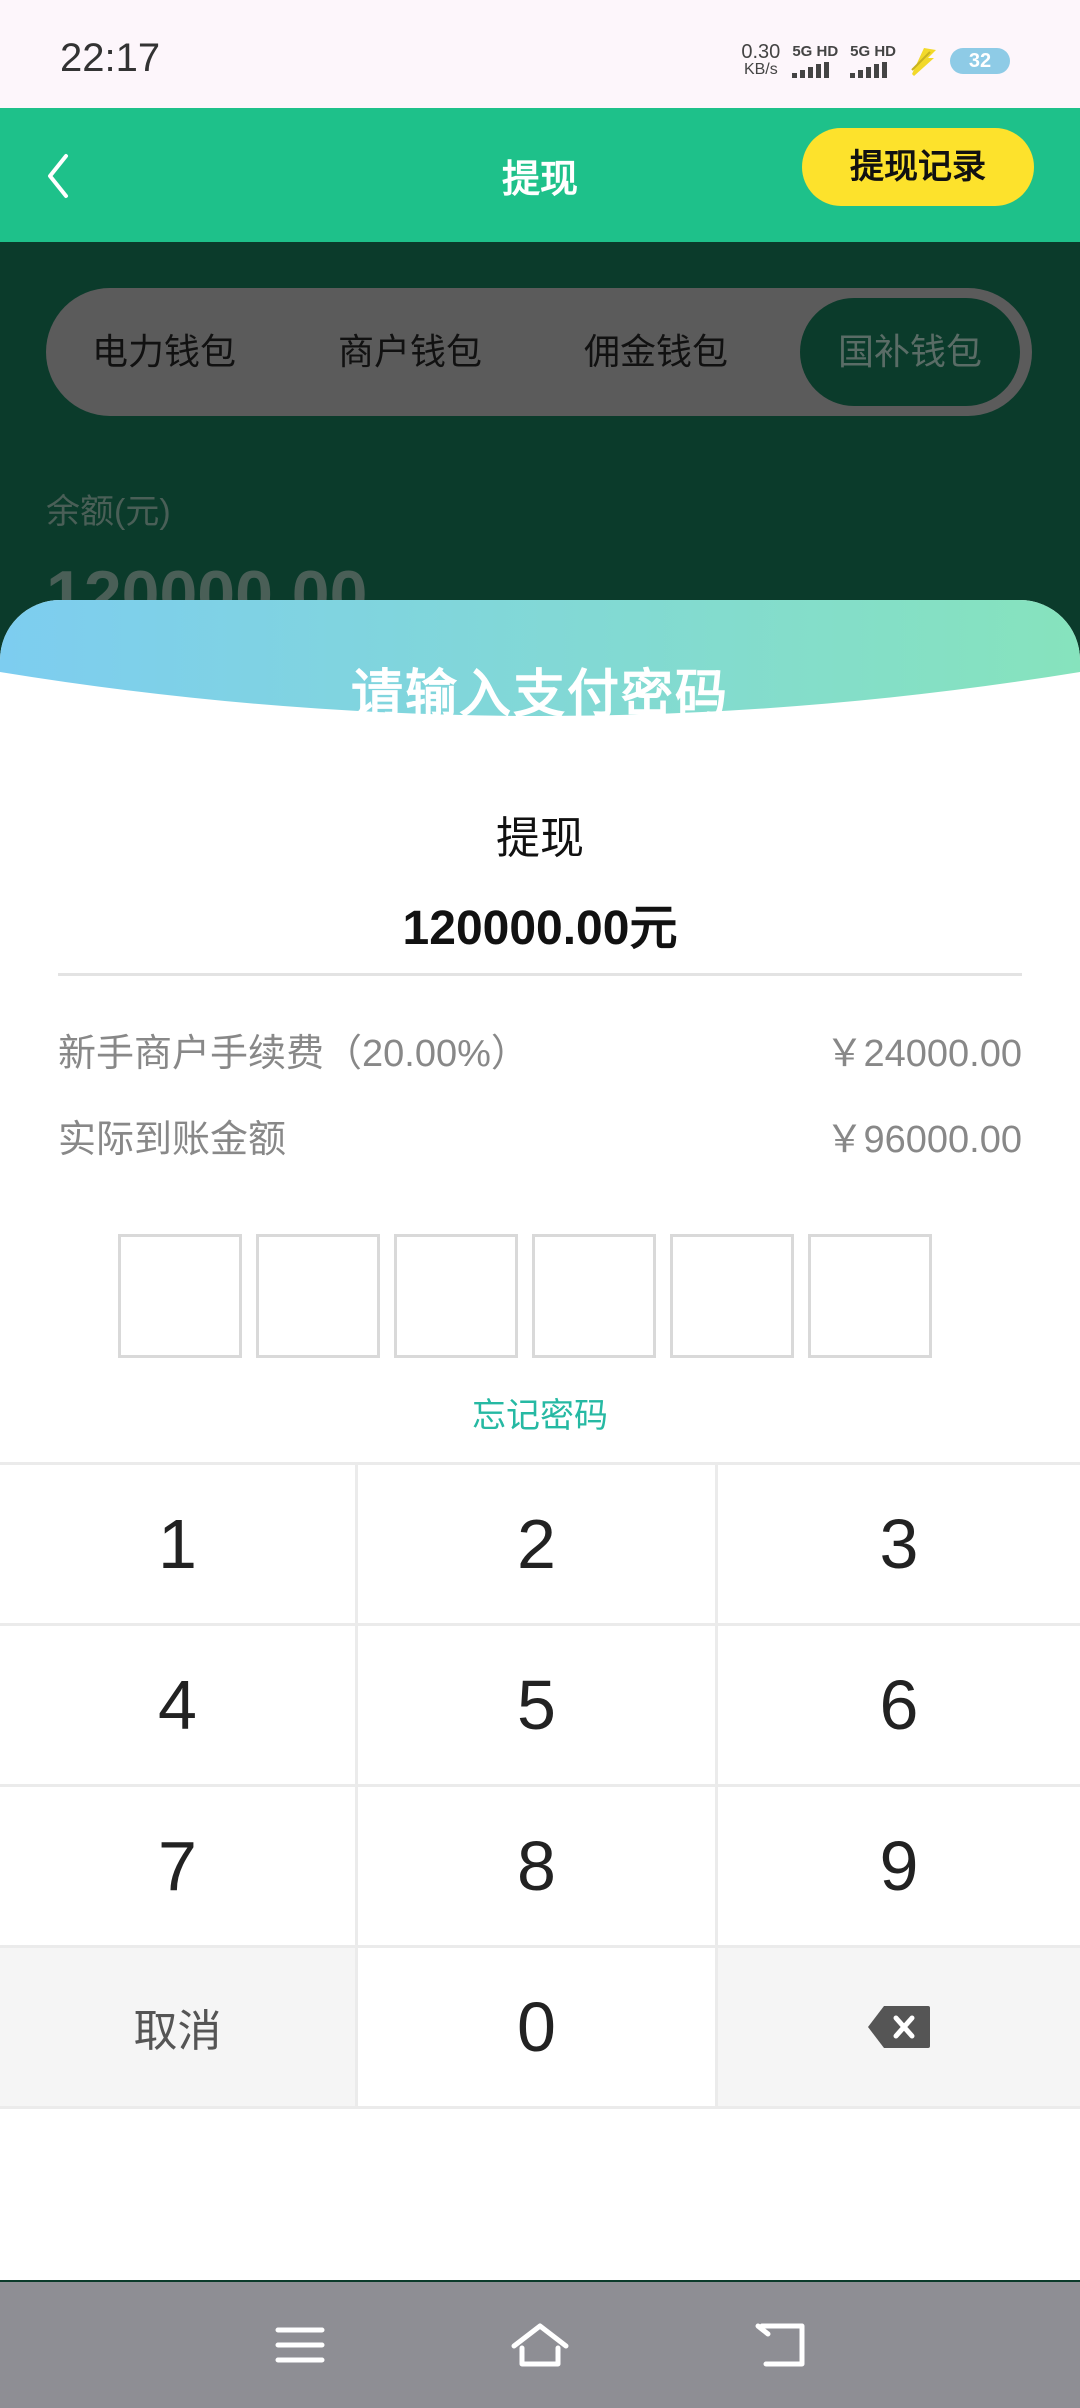  I want to click on delete-button, so click(899, 2028).